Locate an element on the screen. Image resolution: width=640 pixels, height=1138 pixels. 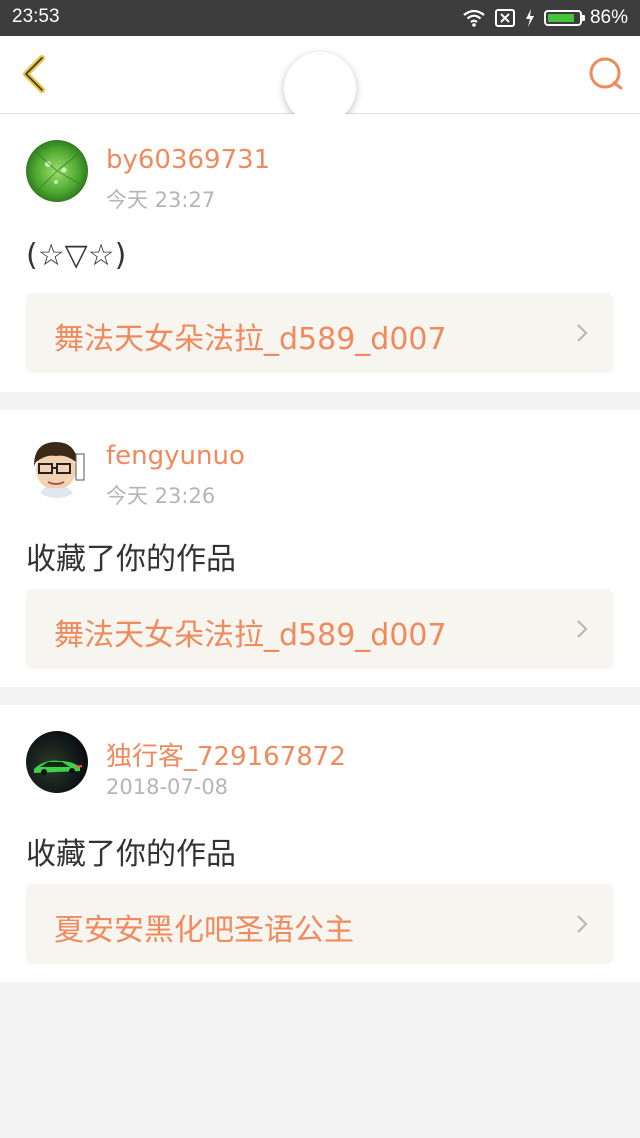
status-bar: 23:53 86% is located at coordinates (320, 18).